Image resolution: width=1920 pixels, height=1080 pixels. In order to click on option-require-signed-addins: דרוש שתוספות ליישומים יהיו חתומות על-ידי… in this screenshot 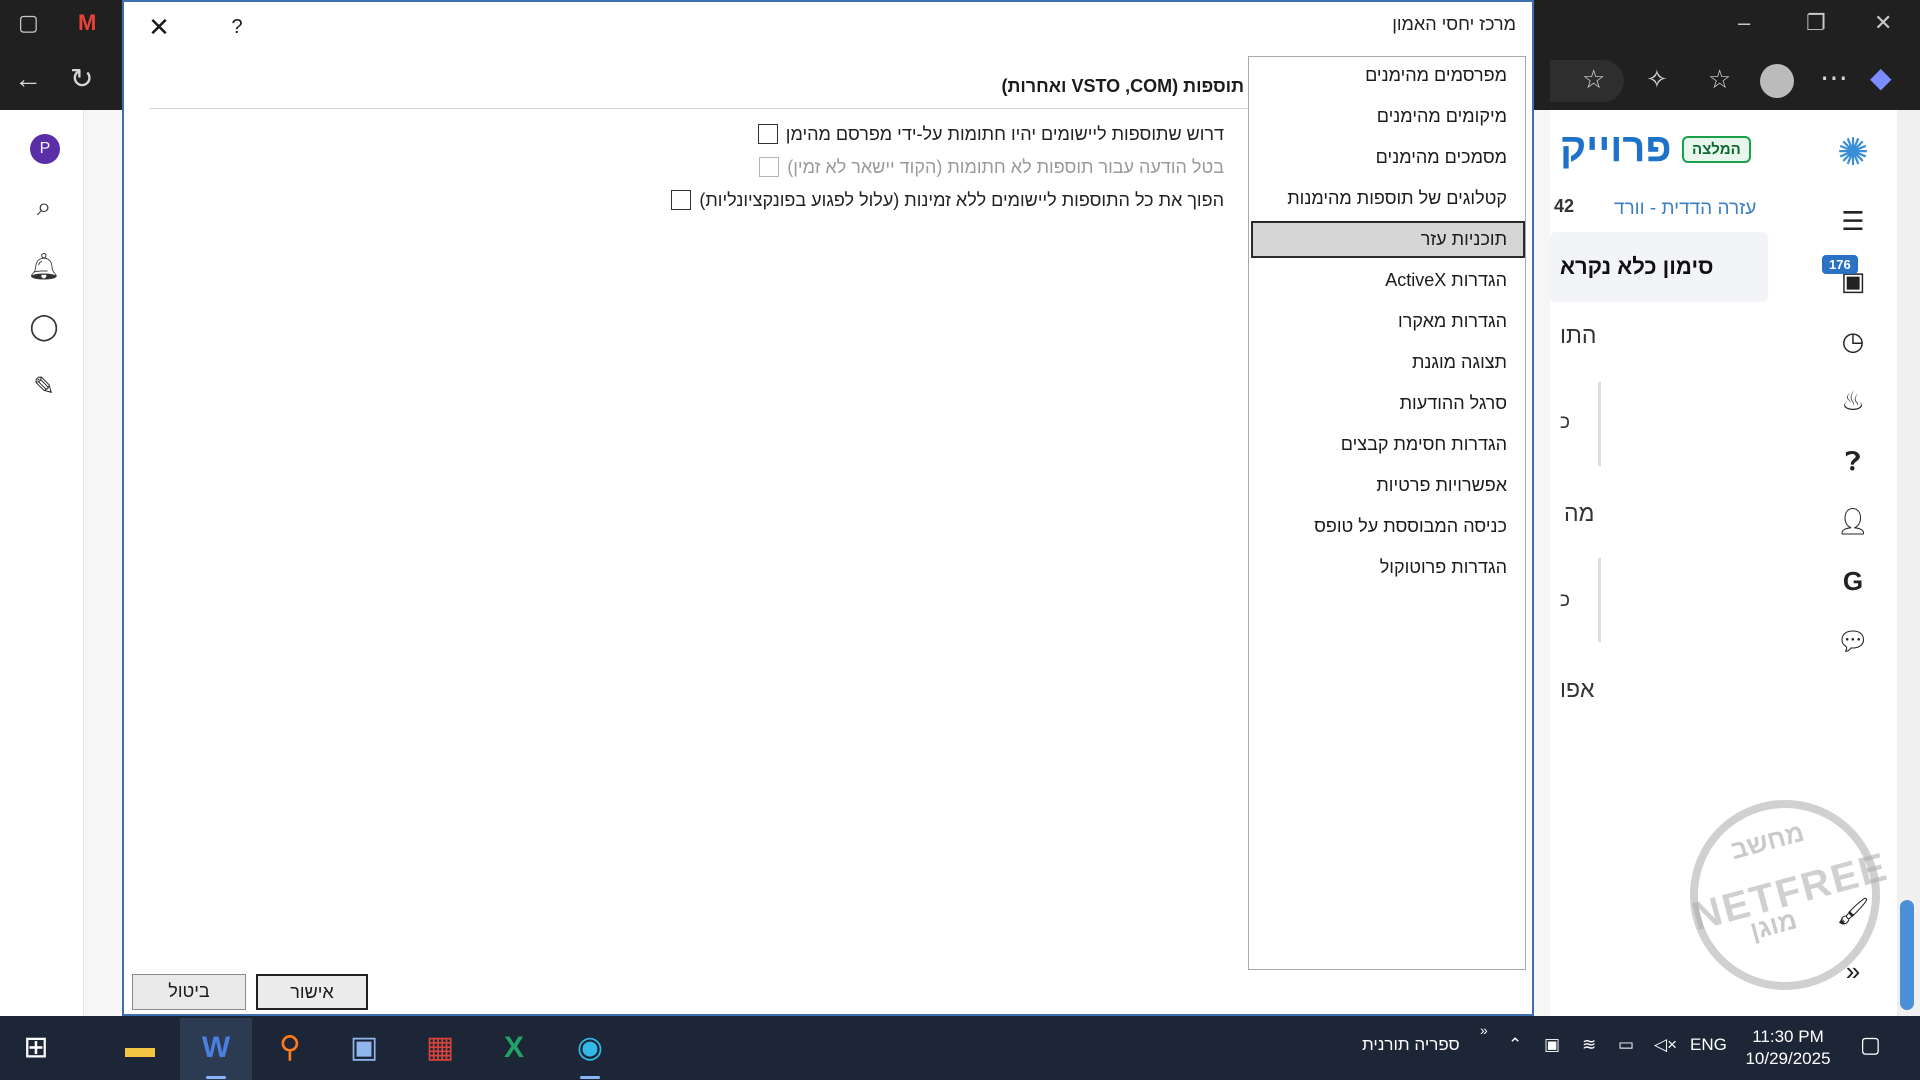, I will do `click(990, 134)`.